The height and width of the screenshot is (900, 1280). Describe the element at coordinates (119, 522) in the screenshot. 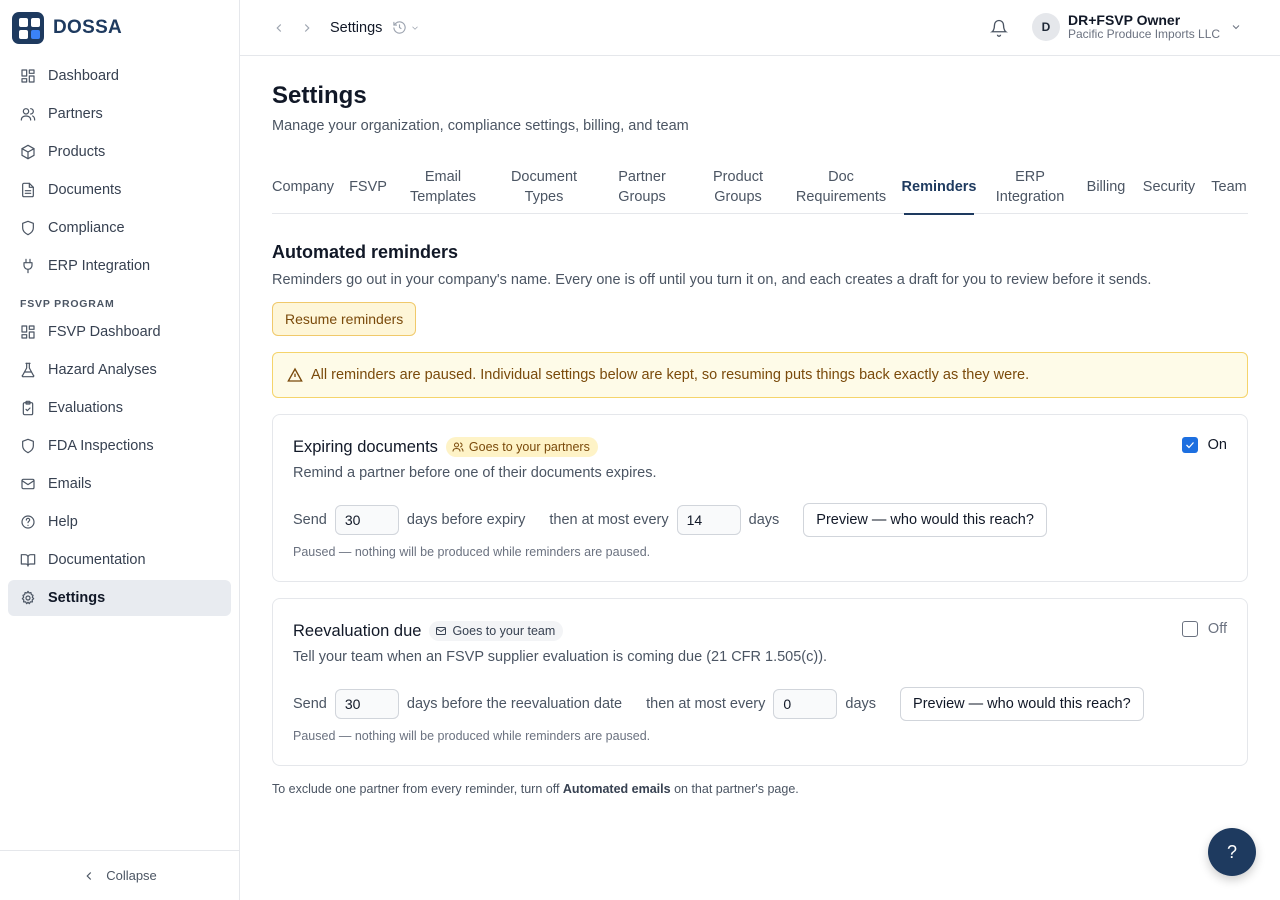

I see `sidebar-item-help: Help` at that location.